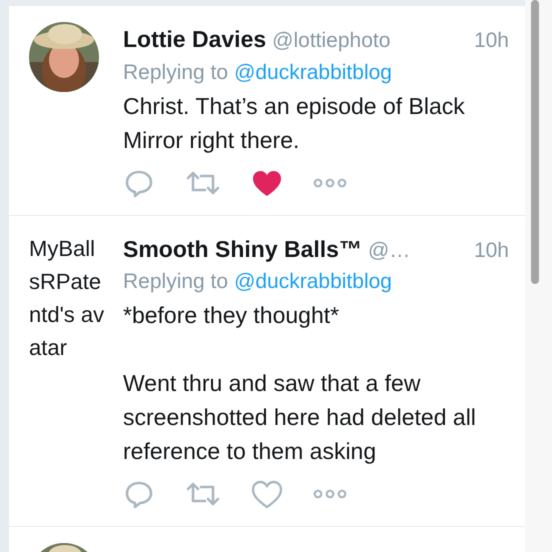 This screenshot has width=552, height=552. I want to click on author-name: Lottie Davies, so click(194, 39).